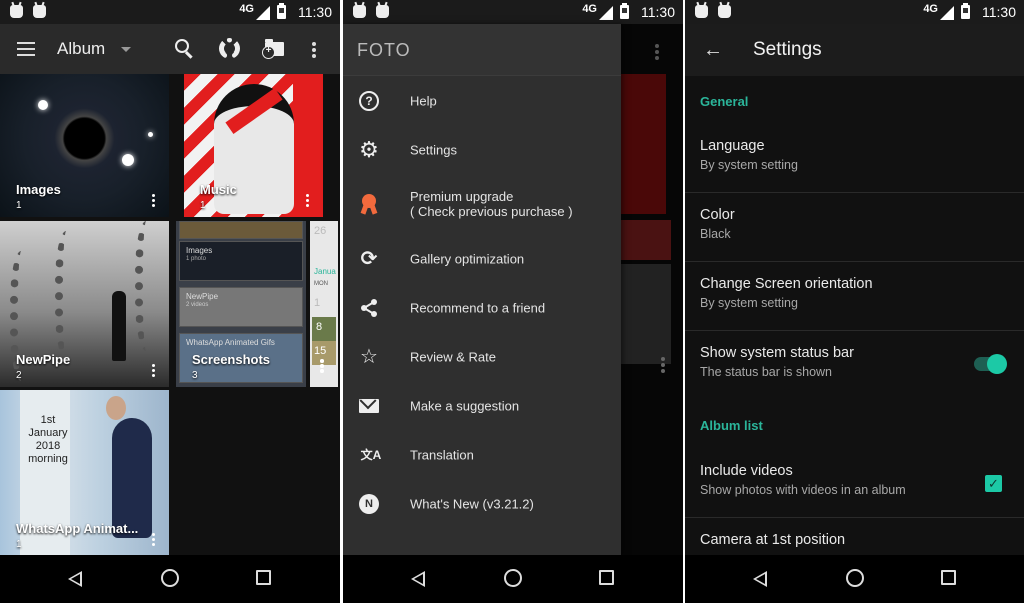 The width and height of the screenshot is (1024, 603). What do you see at coordinates (993, 483) in the screenshot?
I see `include-videos-checkbox: ✓` at bounding box center [993, 483].